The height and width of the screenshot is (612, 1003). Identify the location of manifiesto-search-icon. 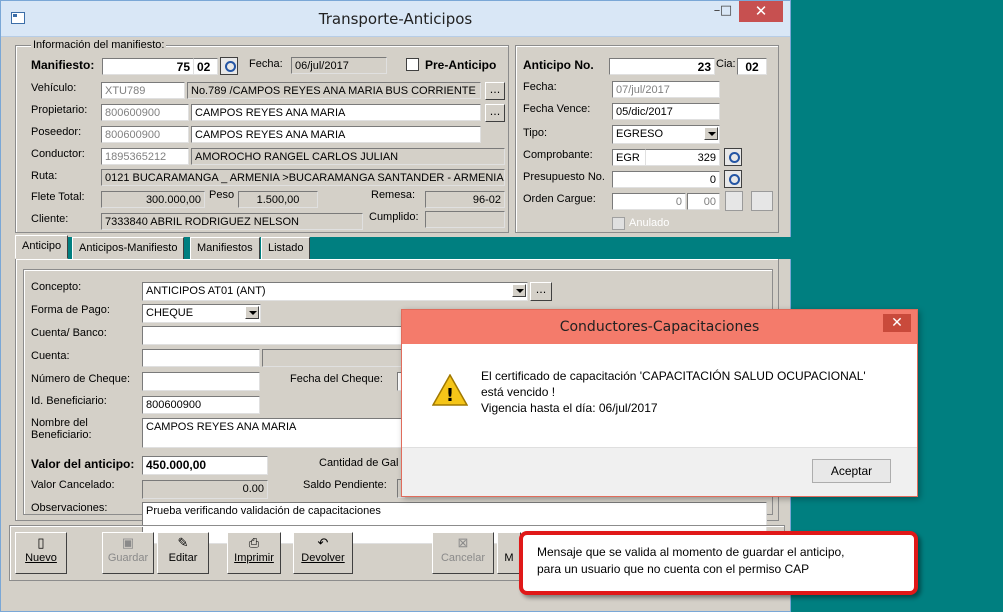
(229, 66).